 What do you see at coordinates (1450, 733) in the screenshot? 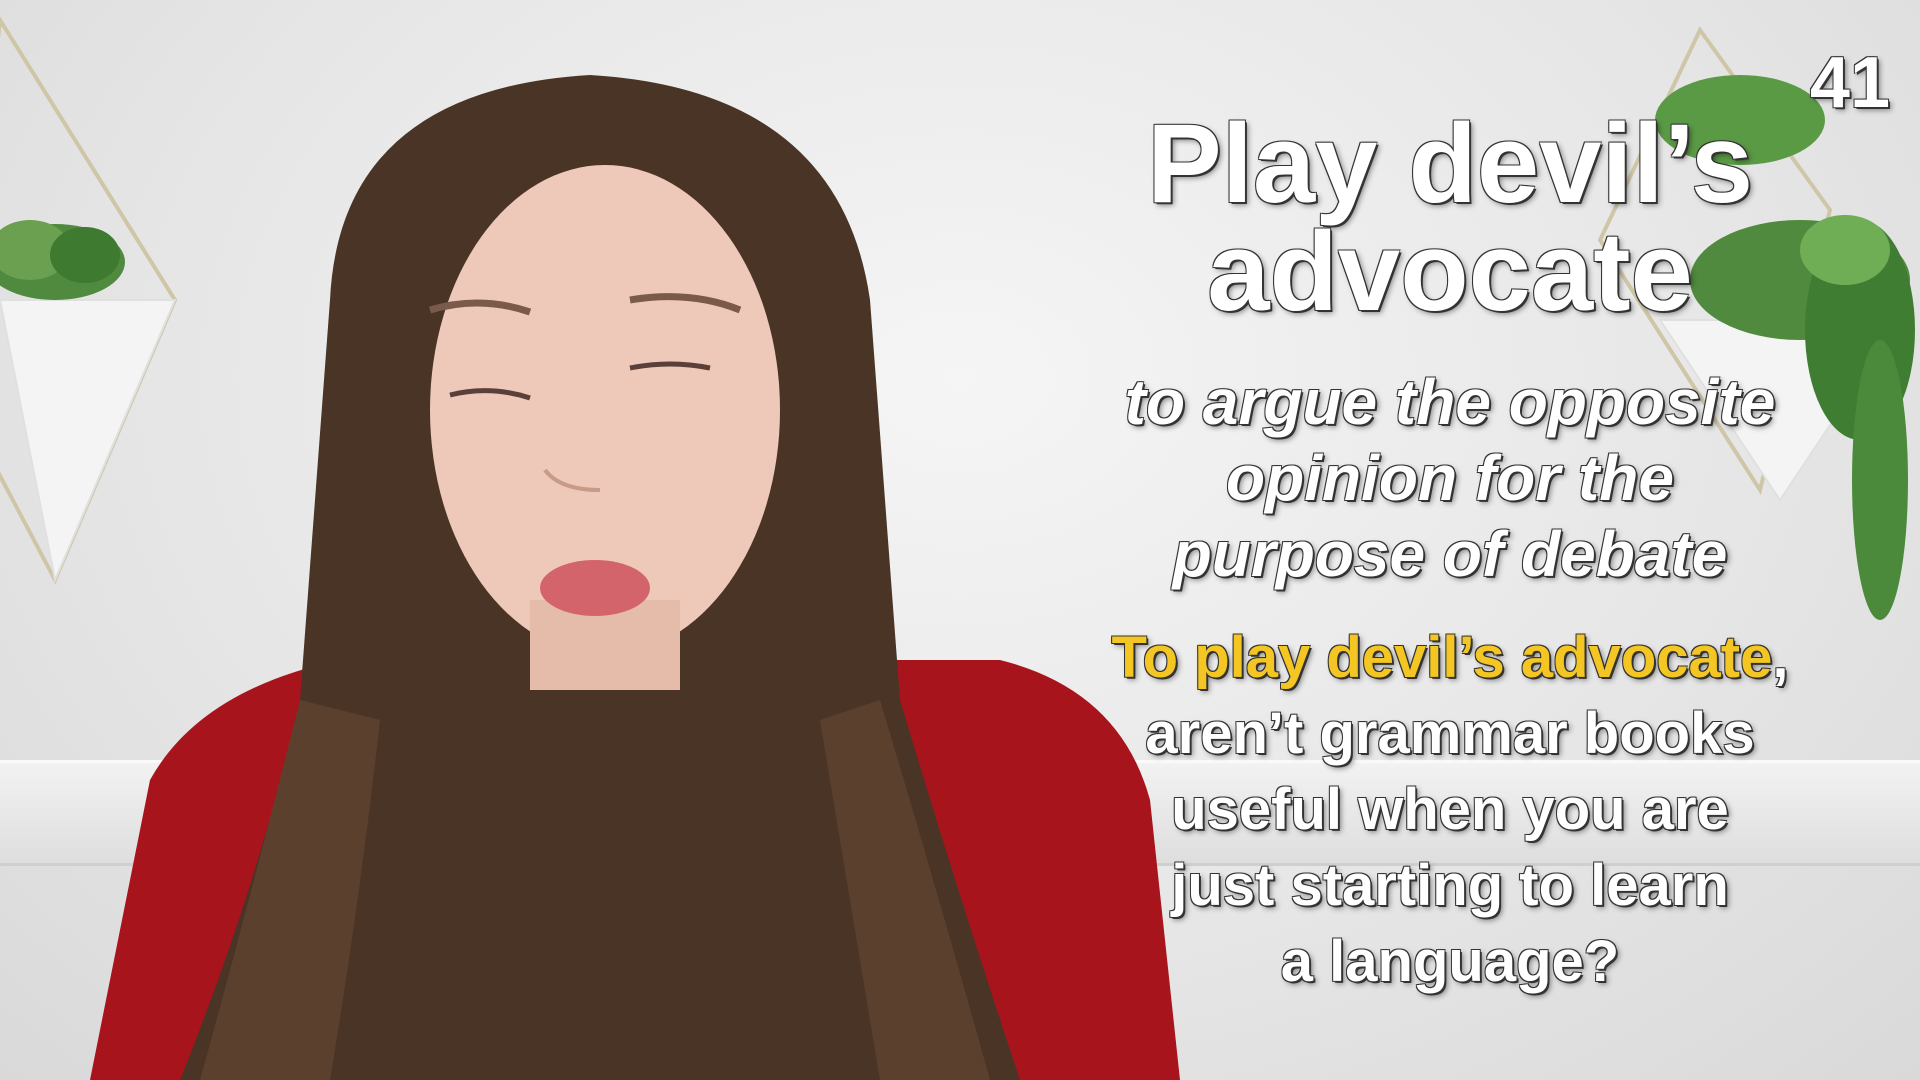
I see `example-line-2: aren’t grammar books` at bounding box center [1450, 733].